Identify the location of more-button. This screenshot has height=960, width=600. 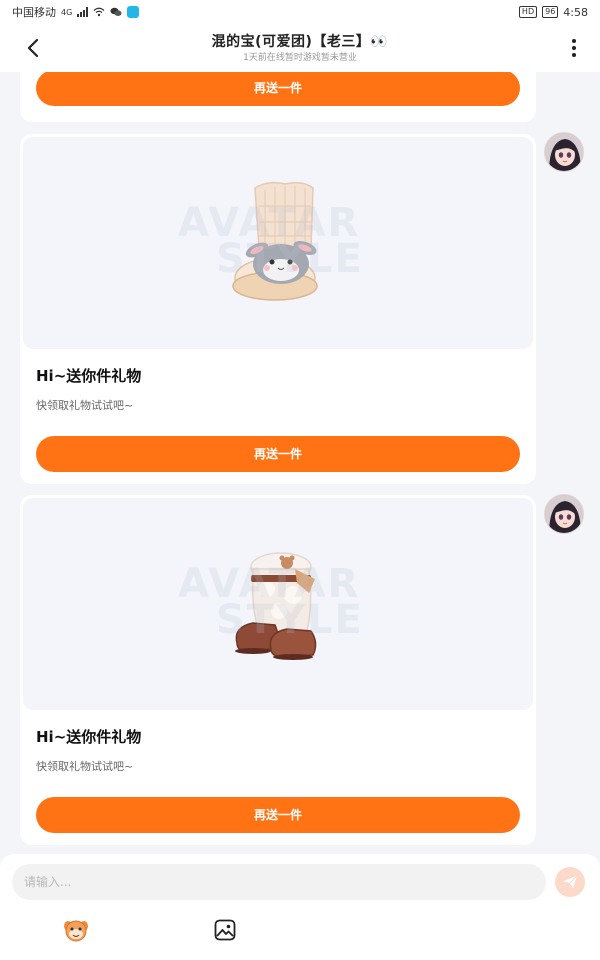
(574, 48).